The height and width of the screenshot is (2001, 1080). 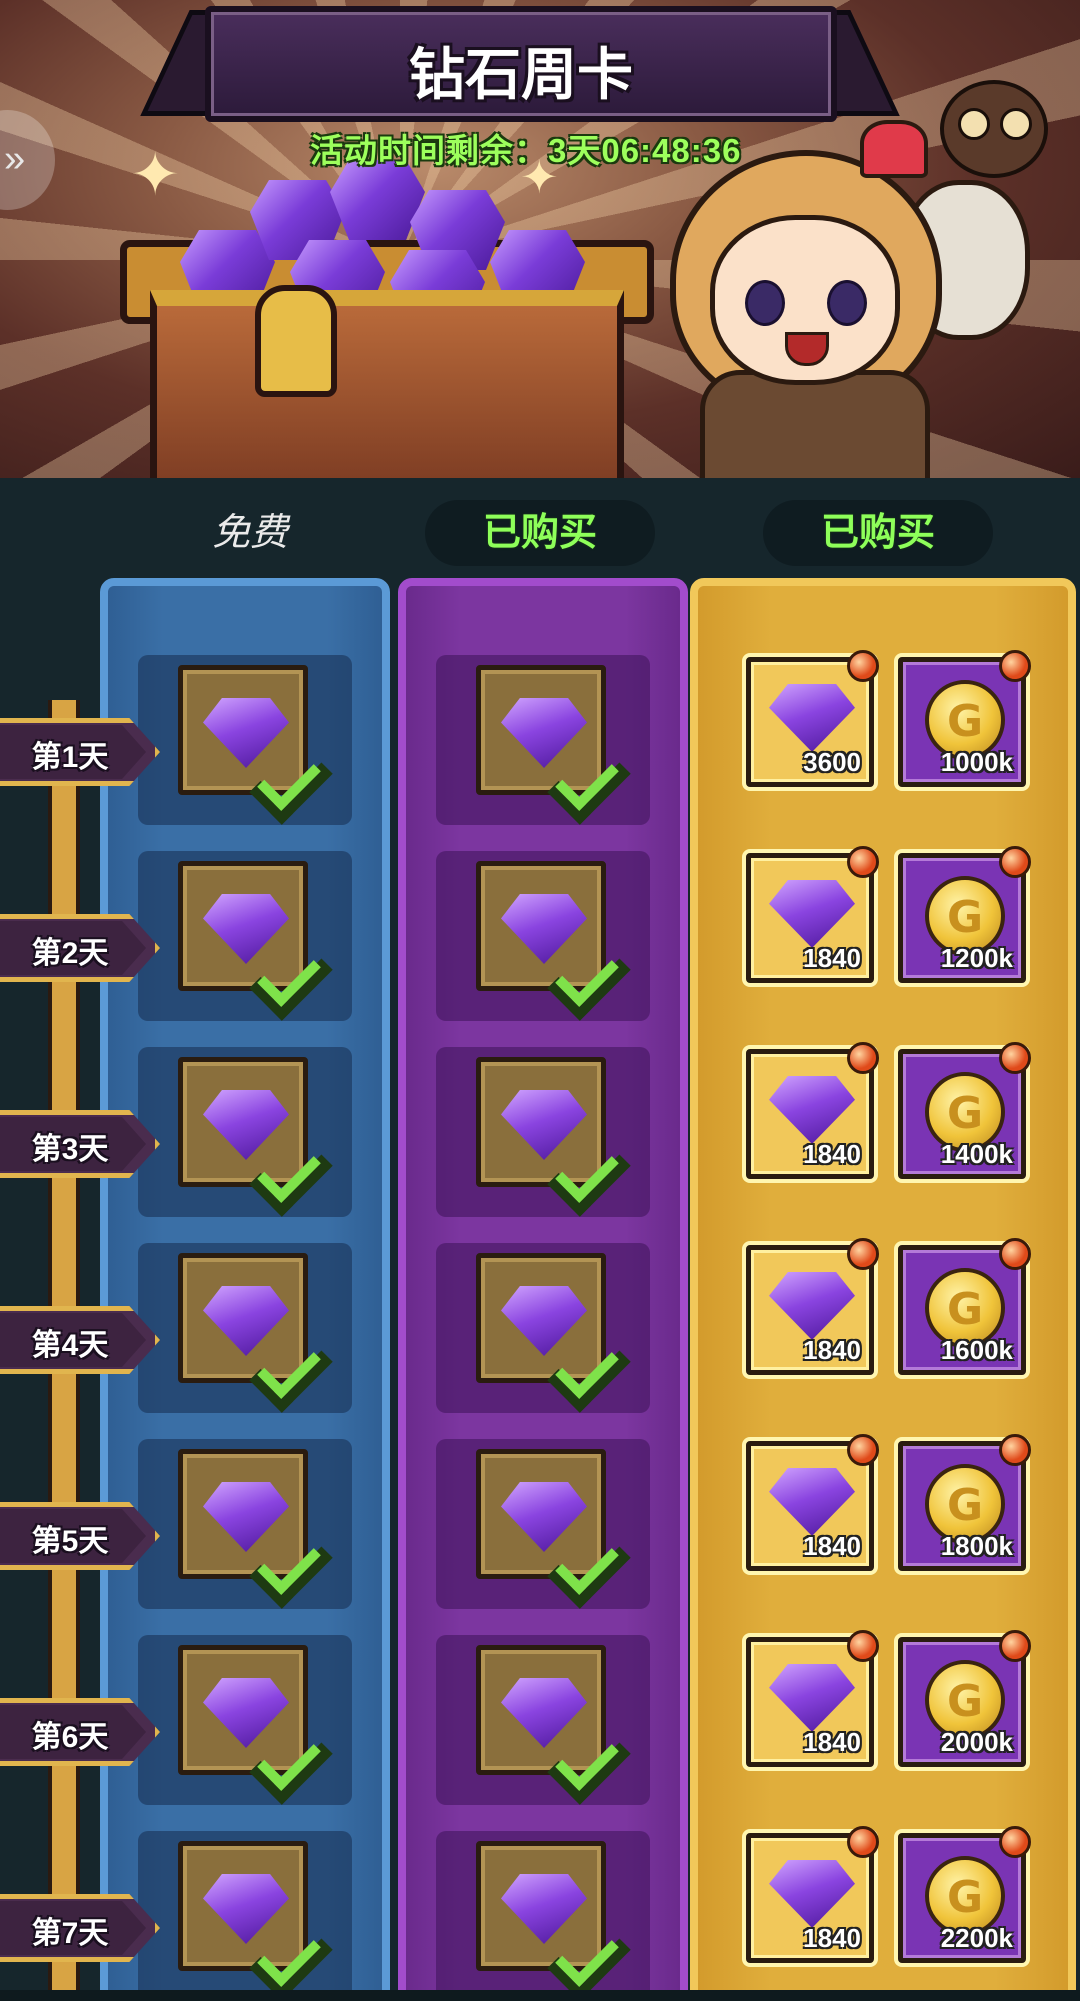 I want to click on premium-coin-reward: G 1400k, so click(x=964, y=1110).